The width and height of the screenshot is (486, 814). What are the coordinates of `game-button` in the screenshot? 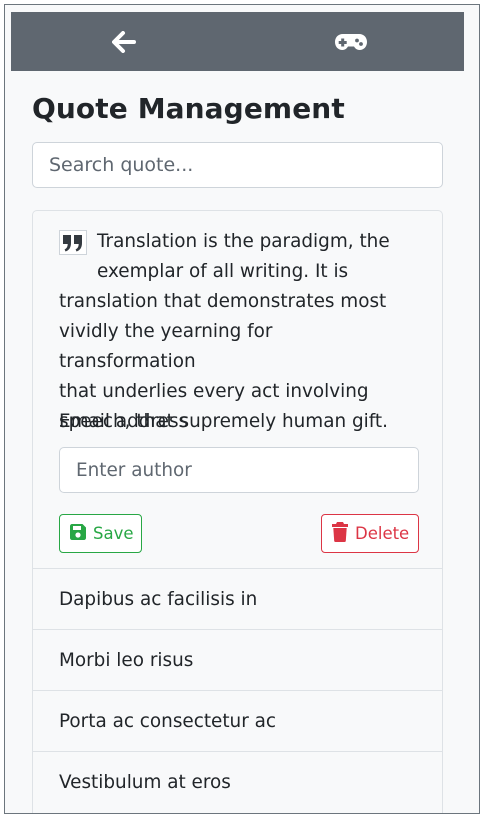 It's located at (351, 41).